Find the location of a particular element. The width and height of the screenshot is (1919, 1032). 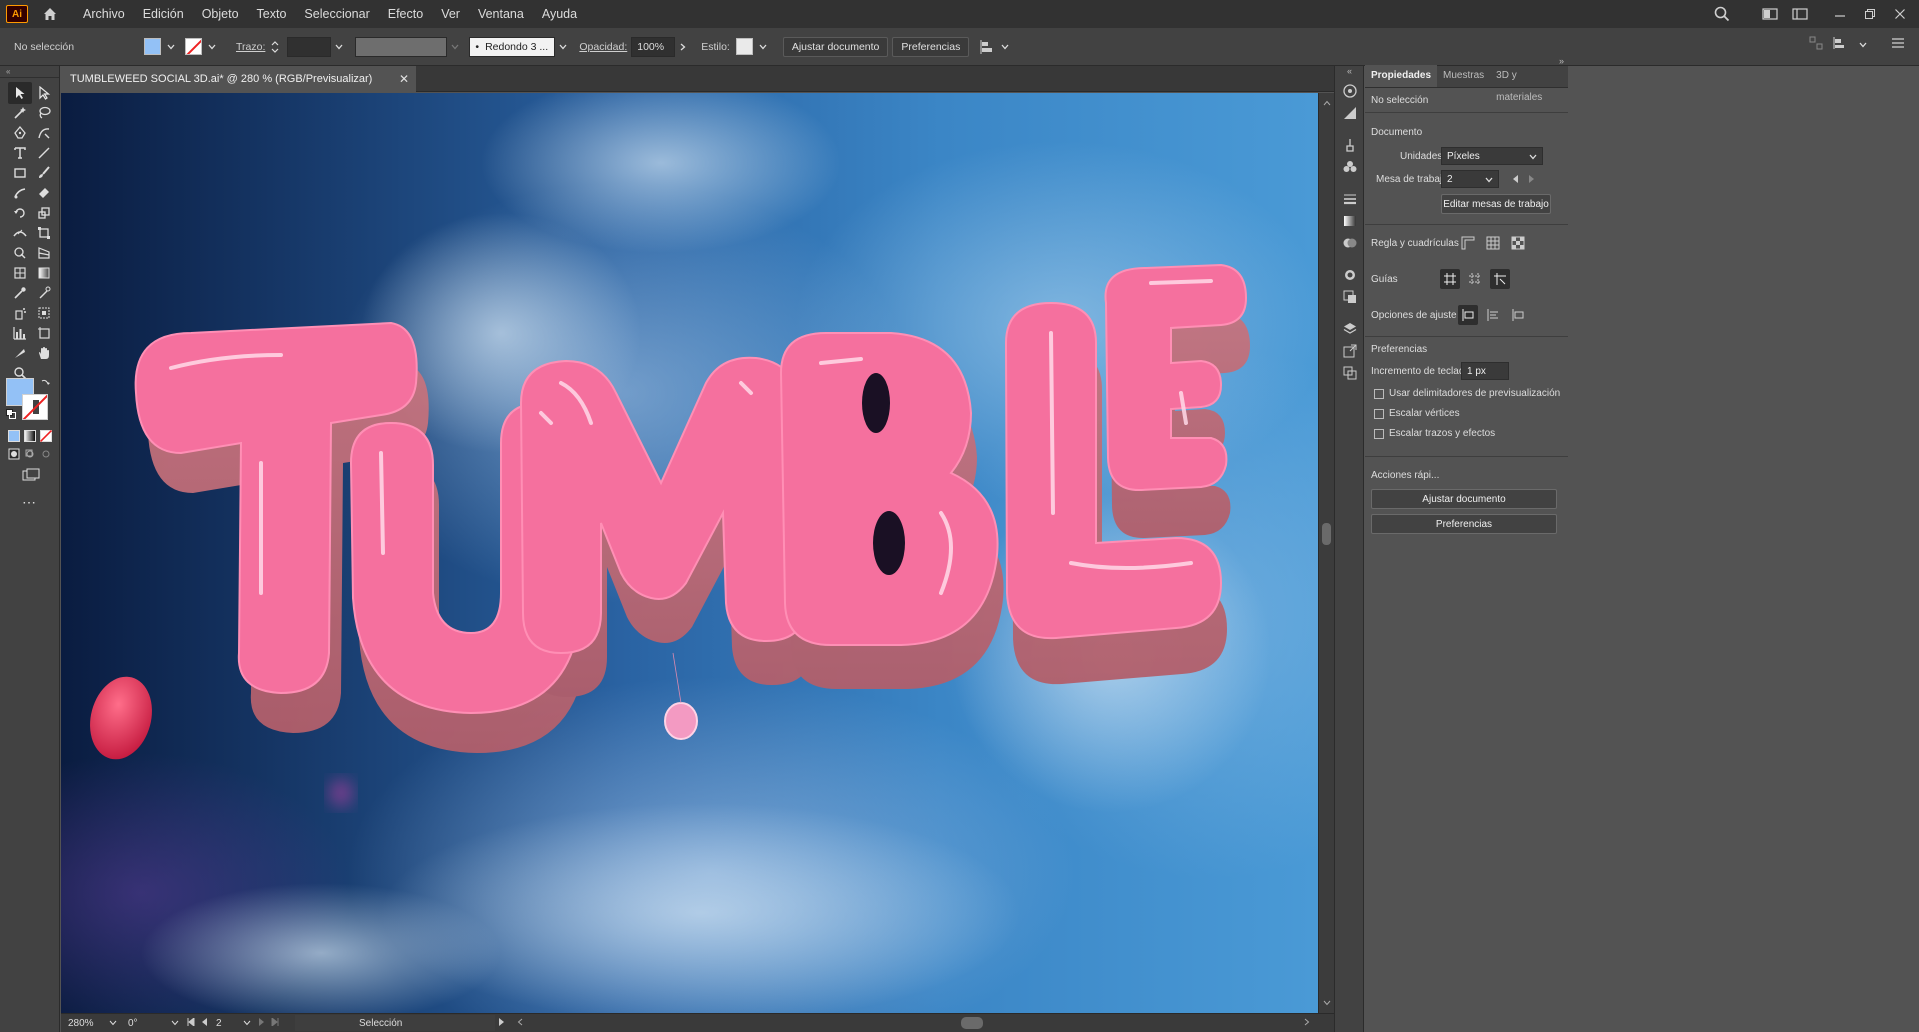

scroll-right-icon is located at coordinates (1307, 1023).